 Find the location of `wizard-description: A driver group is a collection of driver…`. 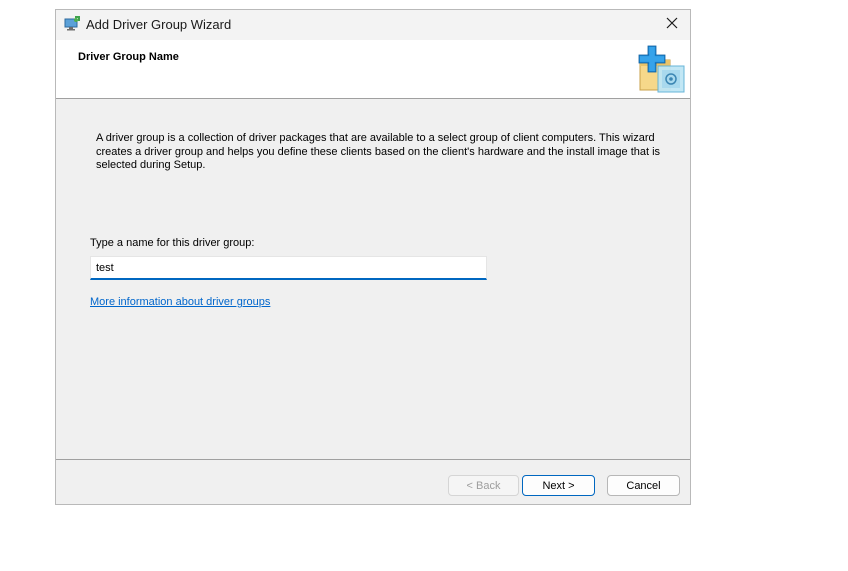

wizard-description: A driver group is a collection of driver… is located at coordinates (378, 151).